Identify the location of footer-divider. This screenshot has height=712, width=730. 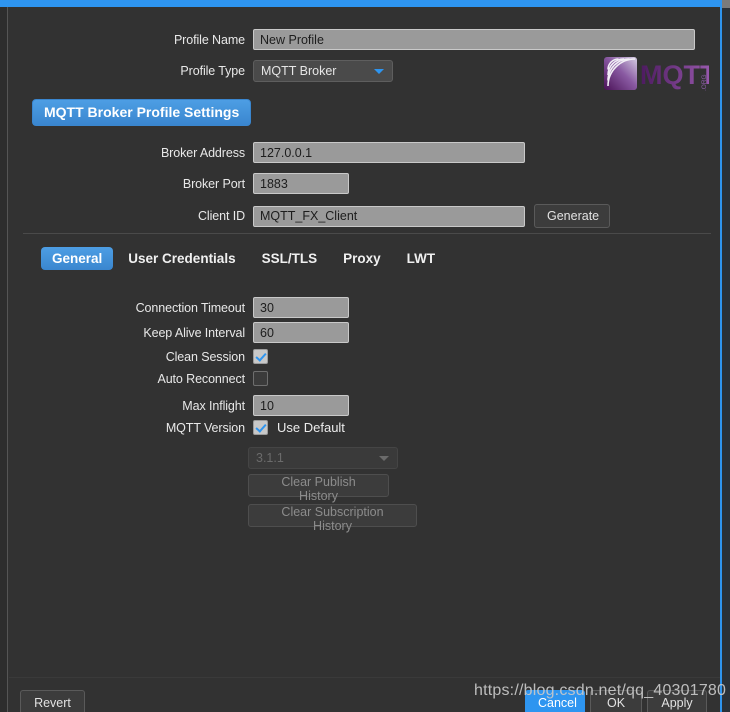
(364, 677).